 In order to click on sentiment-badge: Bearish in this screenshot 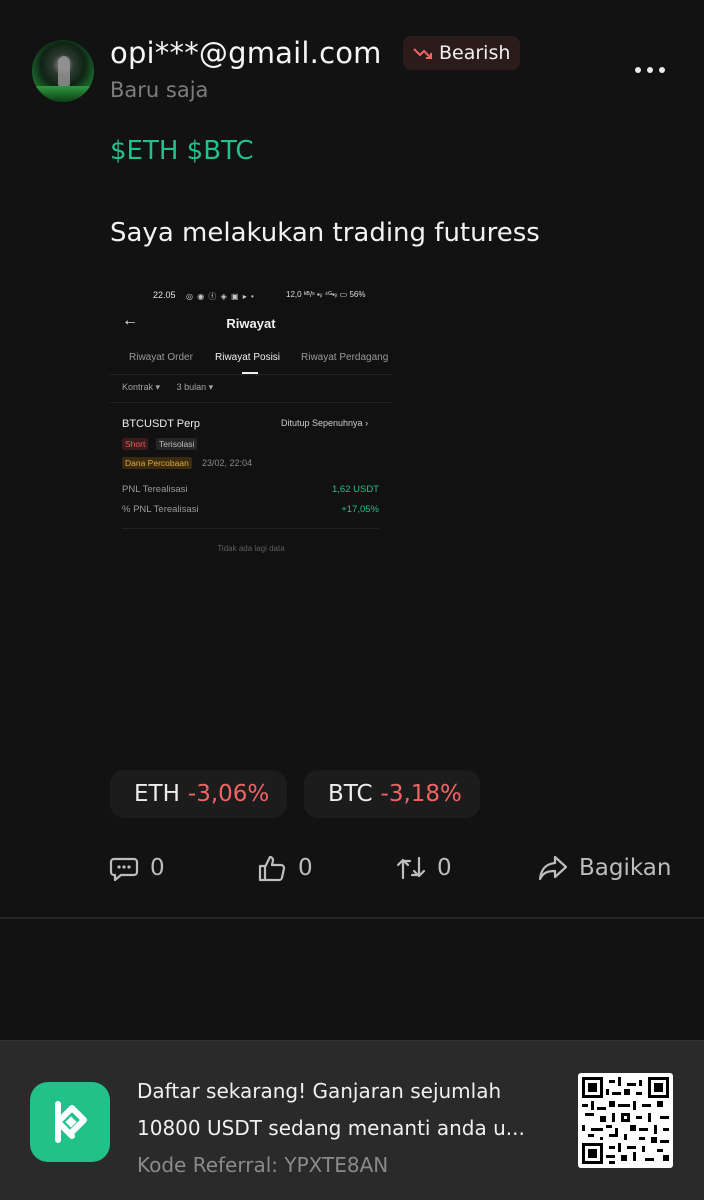, I will do `click(462, 53)`.